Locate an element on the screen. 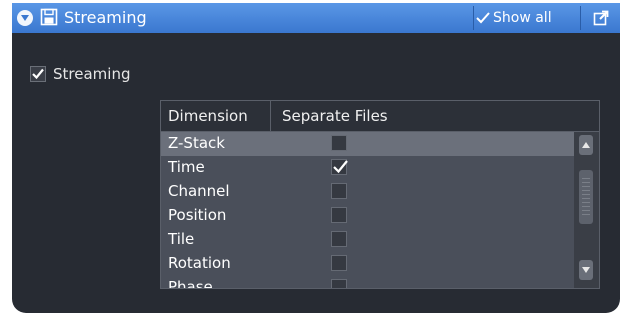  dimension-cell: Time is located at coordinates (186, 167).